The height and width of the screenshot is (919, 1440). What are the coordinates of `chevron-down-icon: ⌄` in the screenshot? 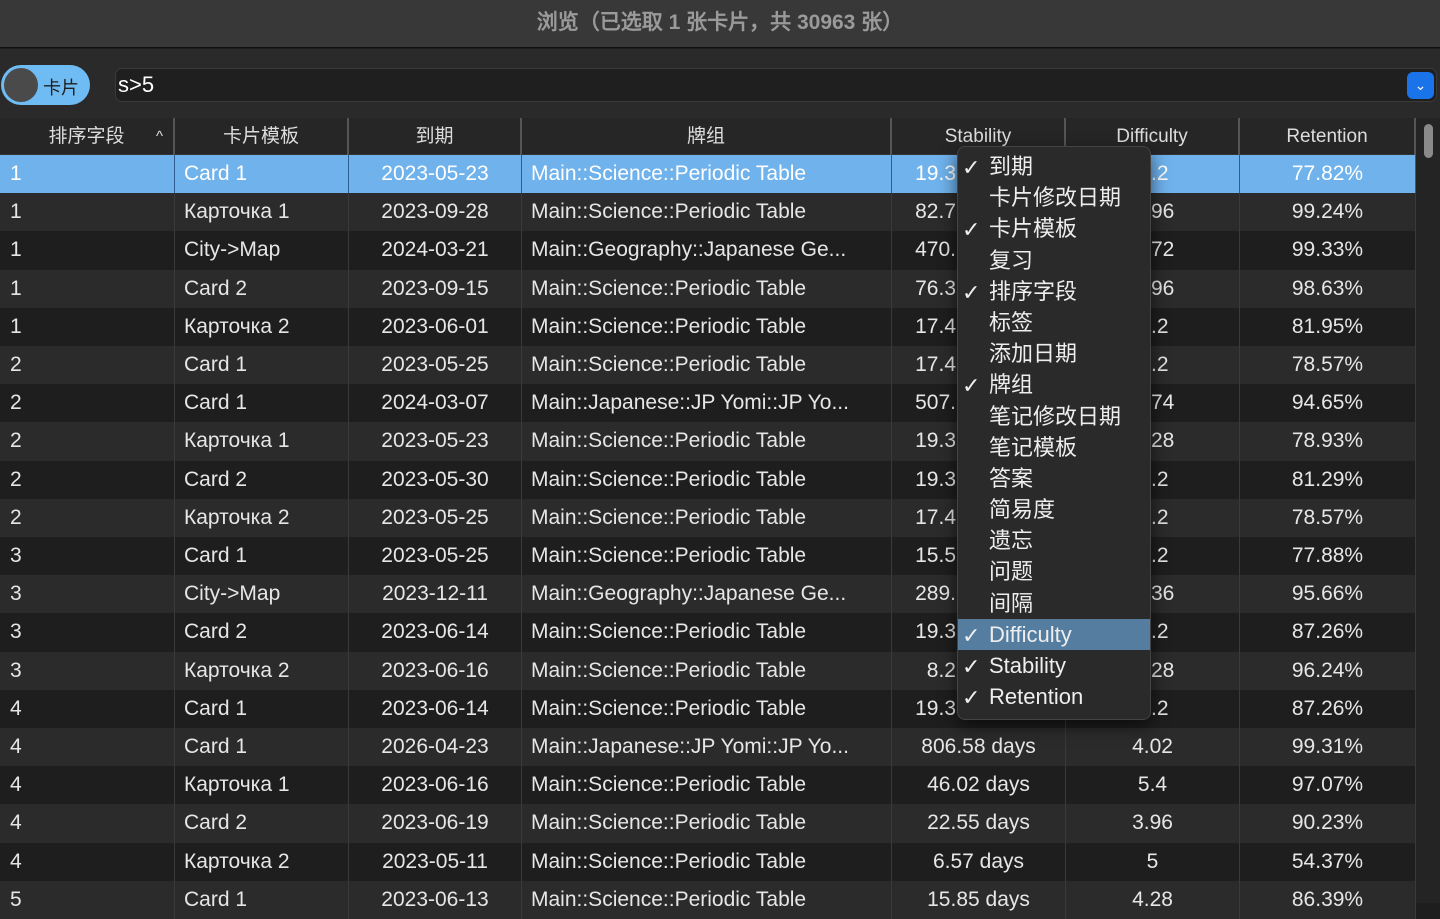 It's located at (1420, 85).